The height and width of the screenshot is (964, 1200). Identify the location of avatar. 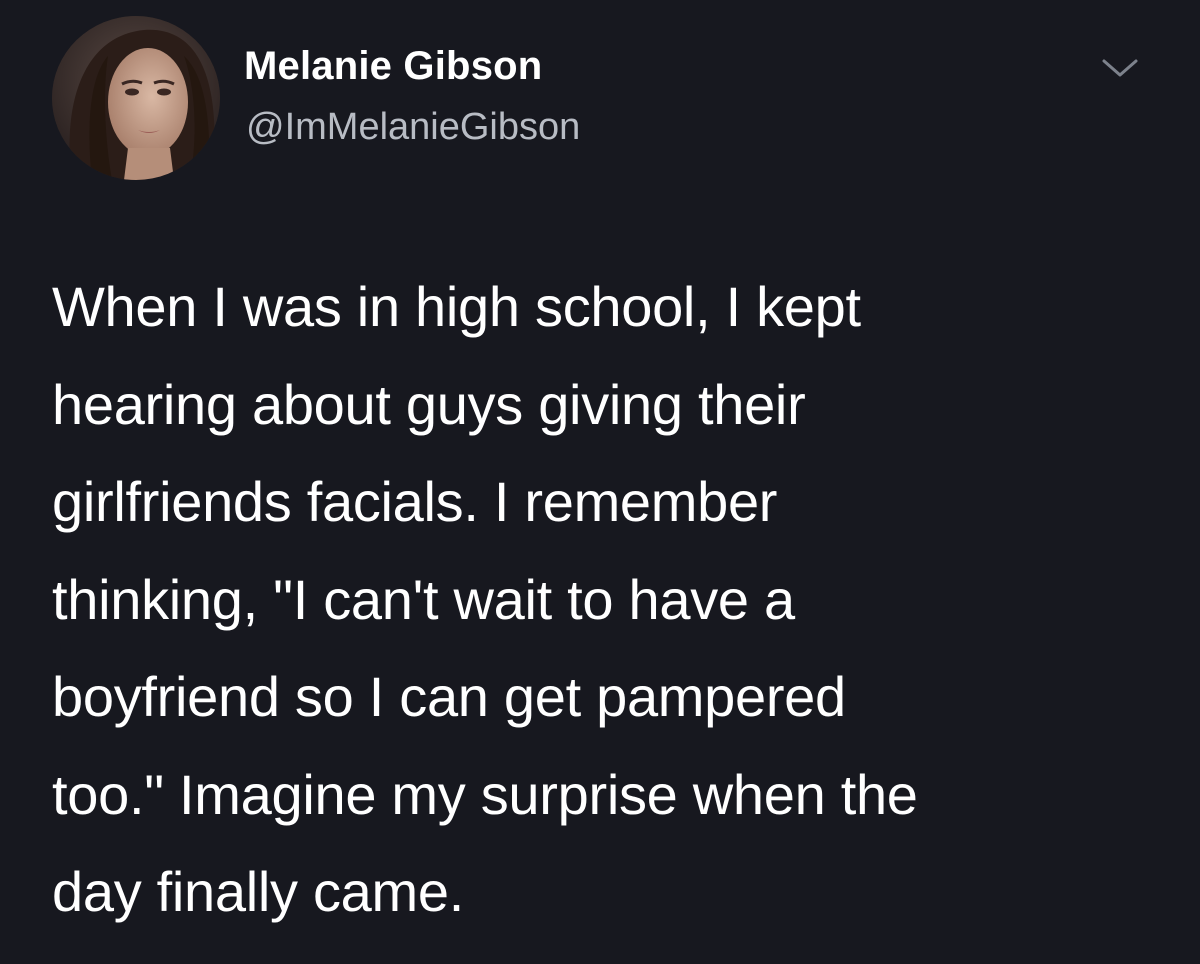
(136, 98).